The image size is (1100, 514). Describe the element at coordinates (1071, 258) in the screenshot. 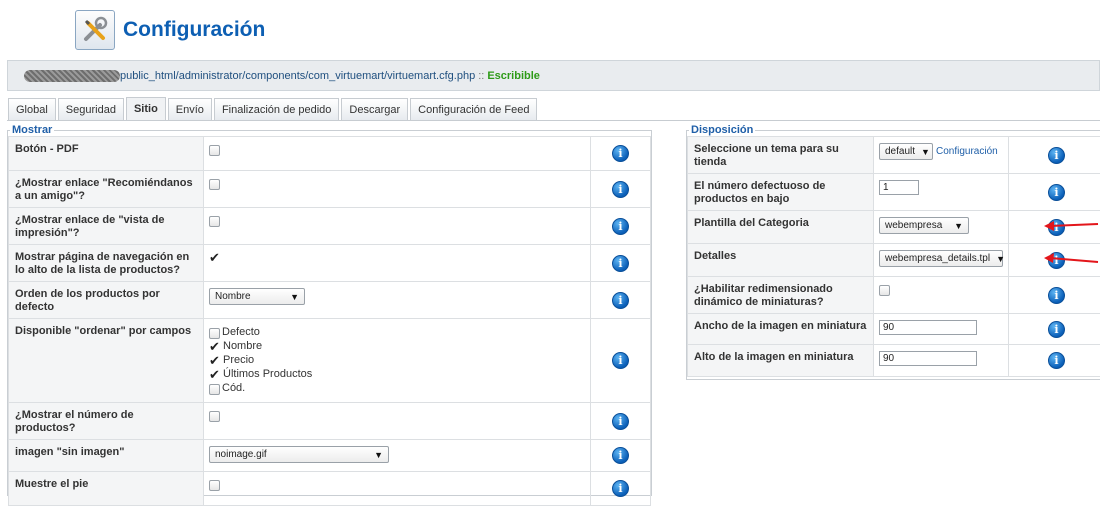

I see `annotation-arrow-detalles` at that location.